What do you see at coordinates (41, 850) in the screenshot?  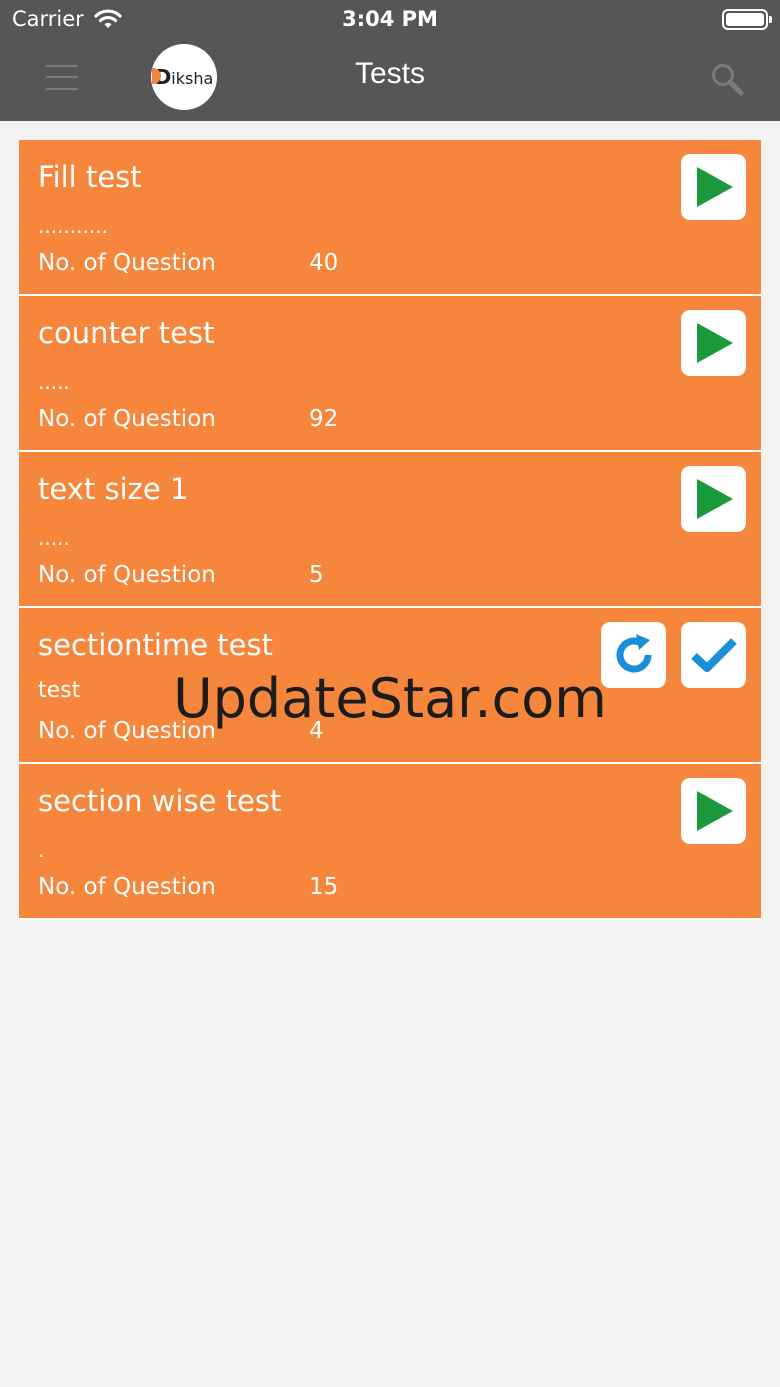 I see `test-description: .` at bounding box center [41, 850].